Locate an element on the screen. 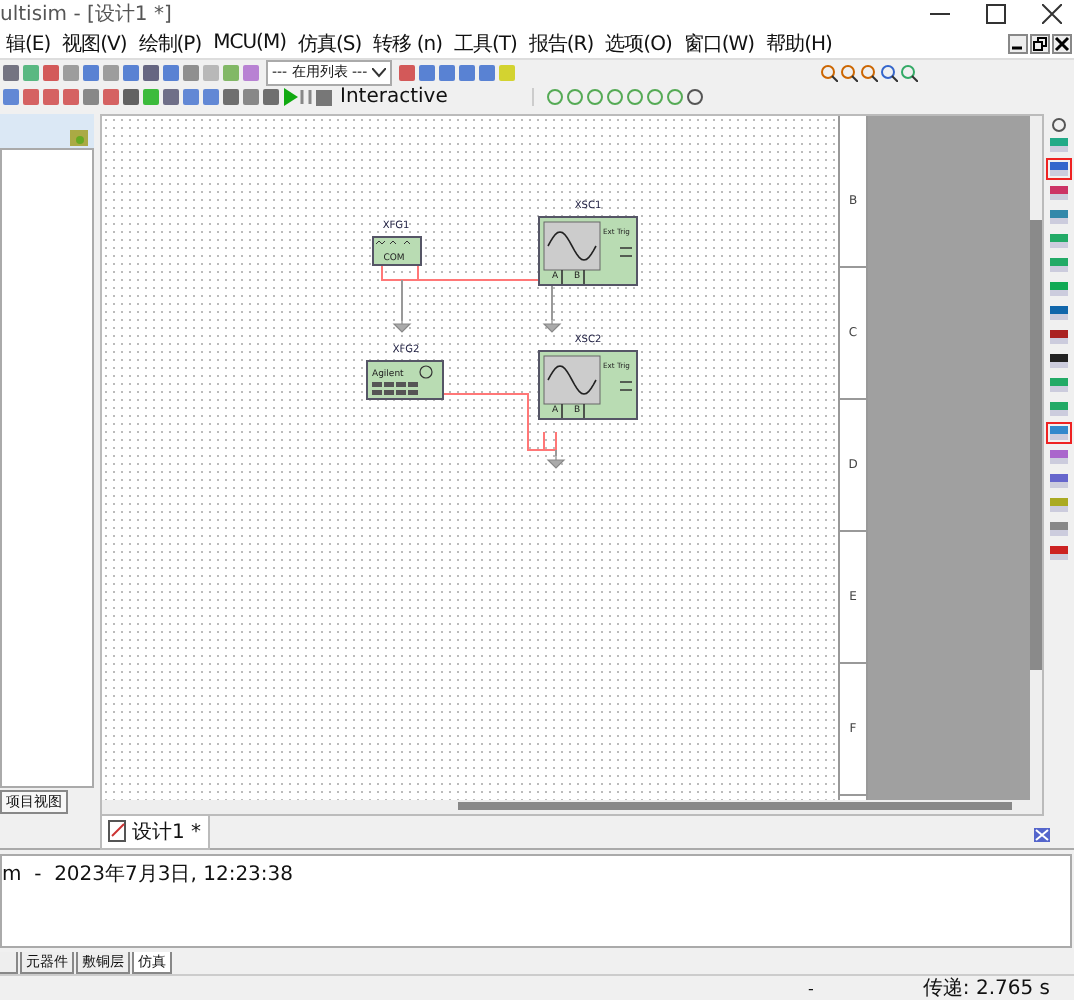 The height and width of the screenshot is (1000, 1074). status-text: - is located at coordinates (811, 988).